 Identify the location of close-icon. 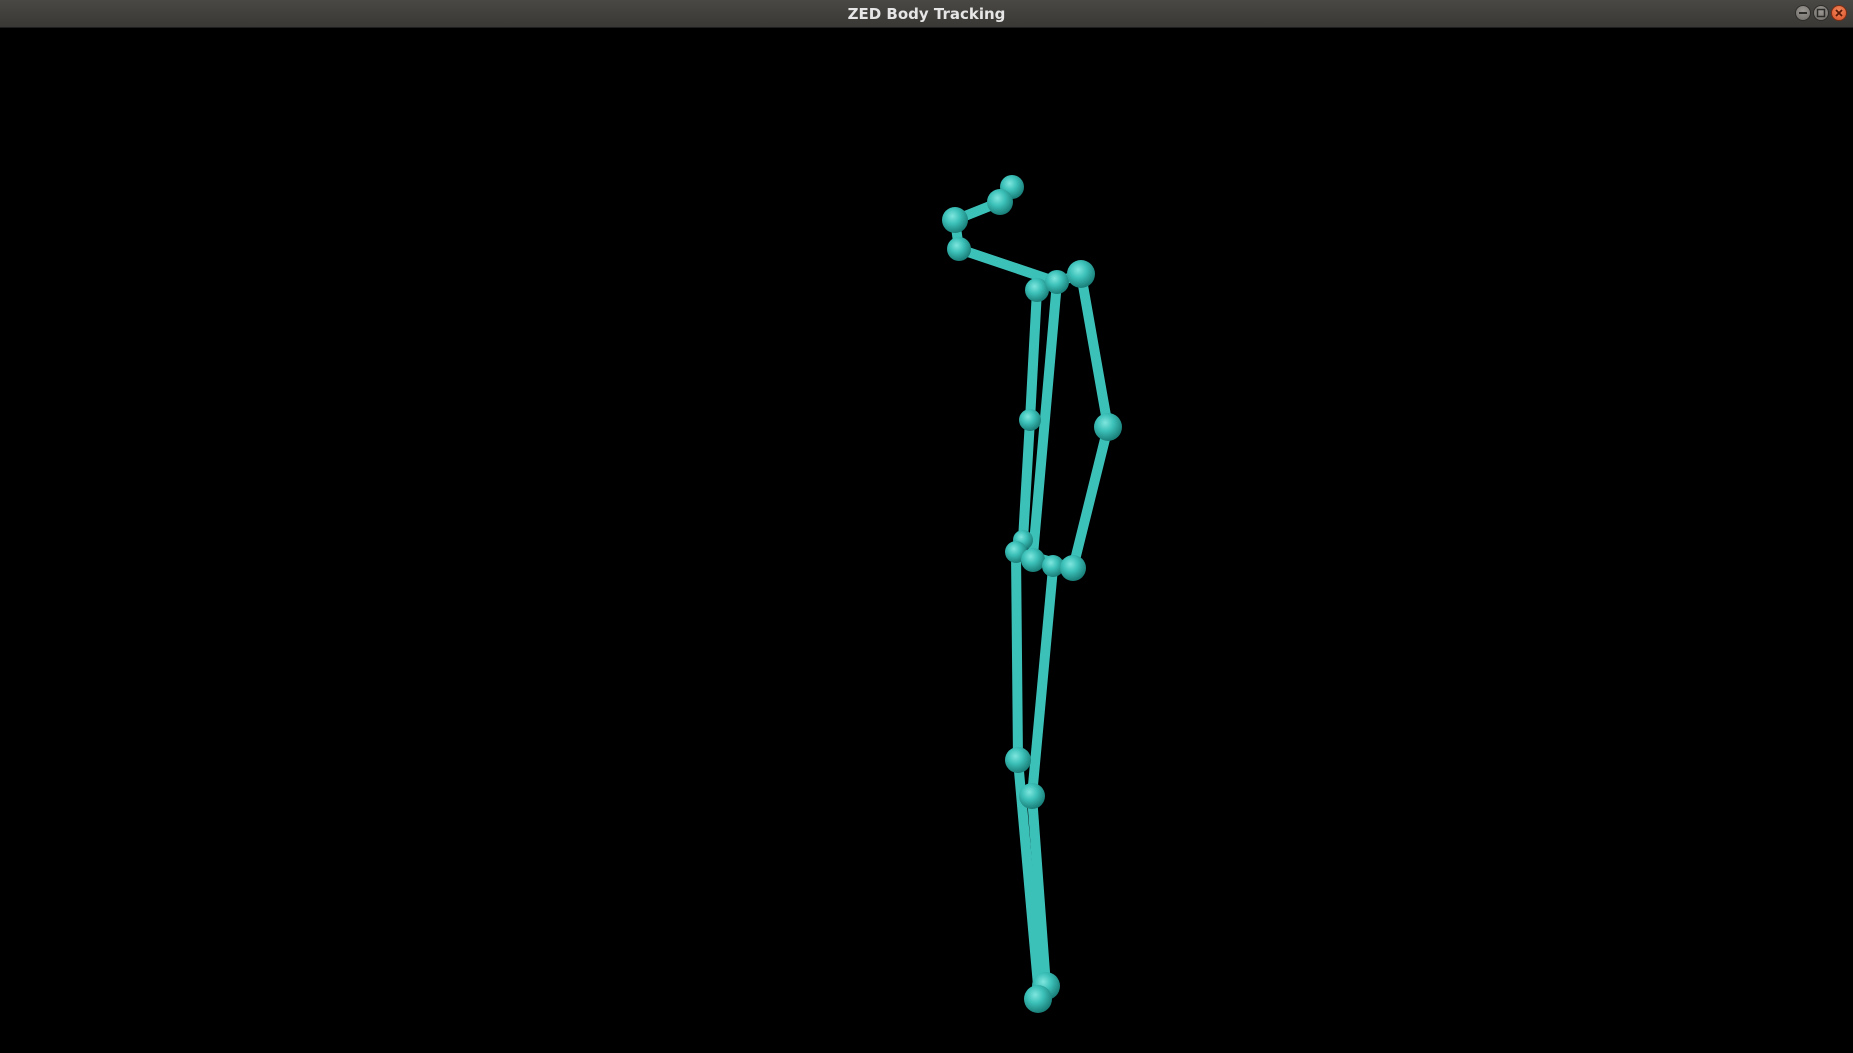
(1839, 13).